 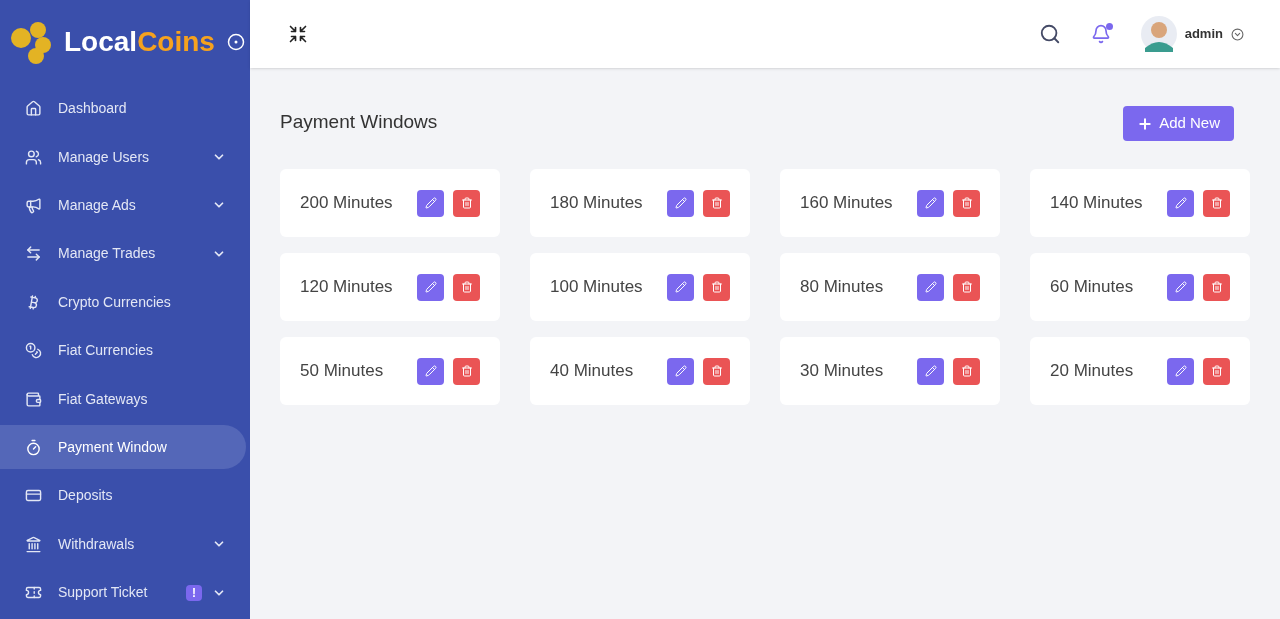 I want to click on bell-icon, so click(x=1100, y=34).